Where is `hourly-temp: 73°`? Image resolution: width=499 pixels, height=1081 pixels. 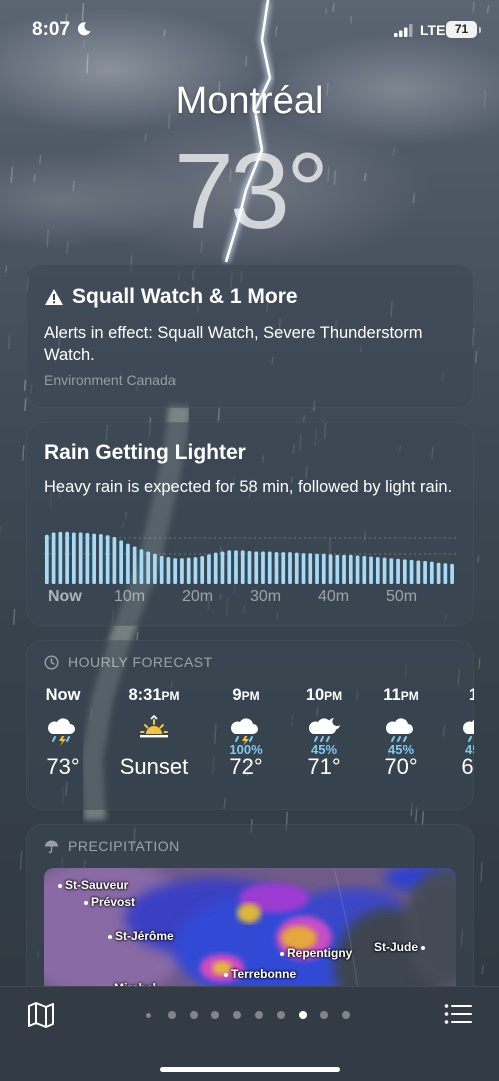
hourly-temp: 73° is located at coordinates (64, 767).